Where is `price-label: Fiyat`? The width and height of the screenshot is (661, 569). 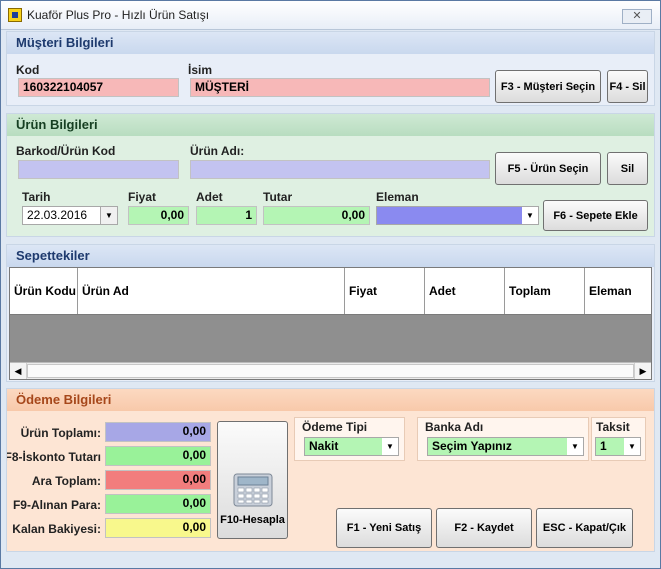 price-label: Fiyat is located at coordinates (142, 197).